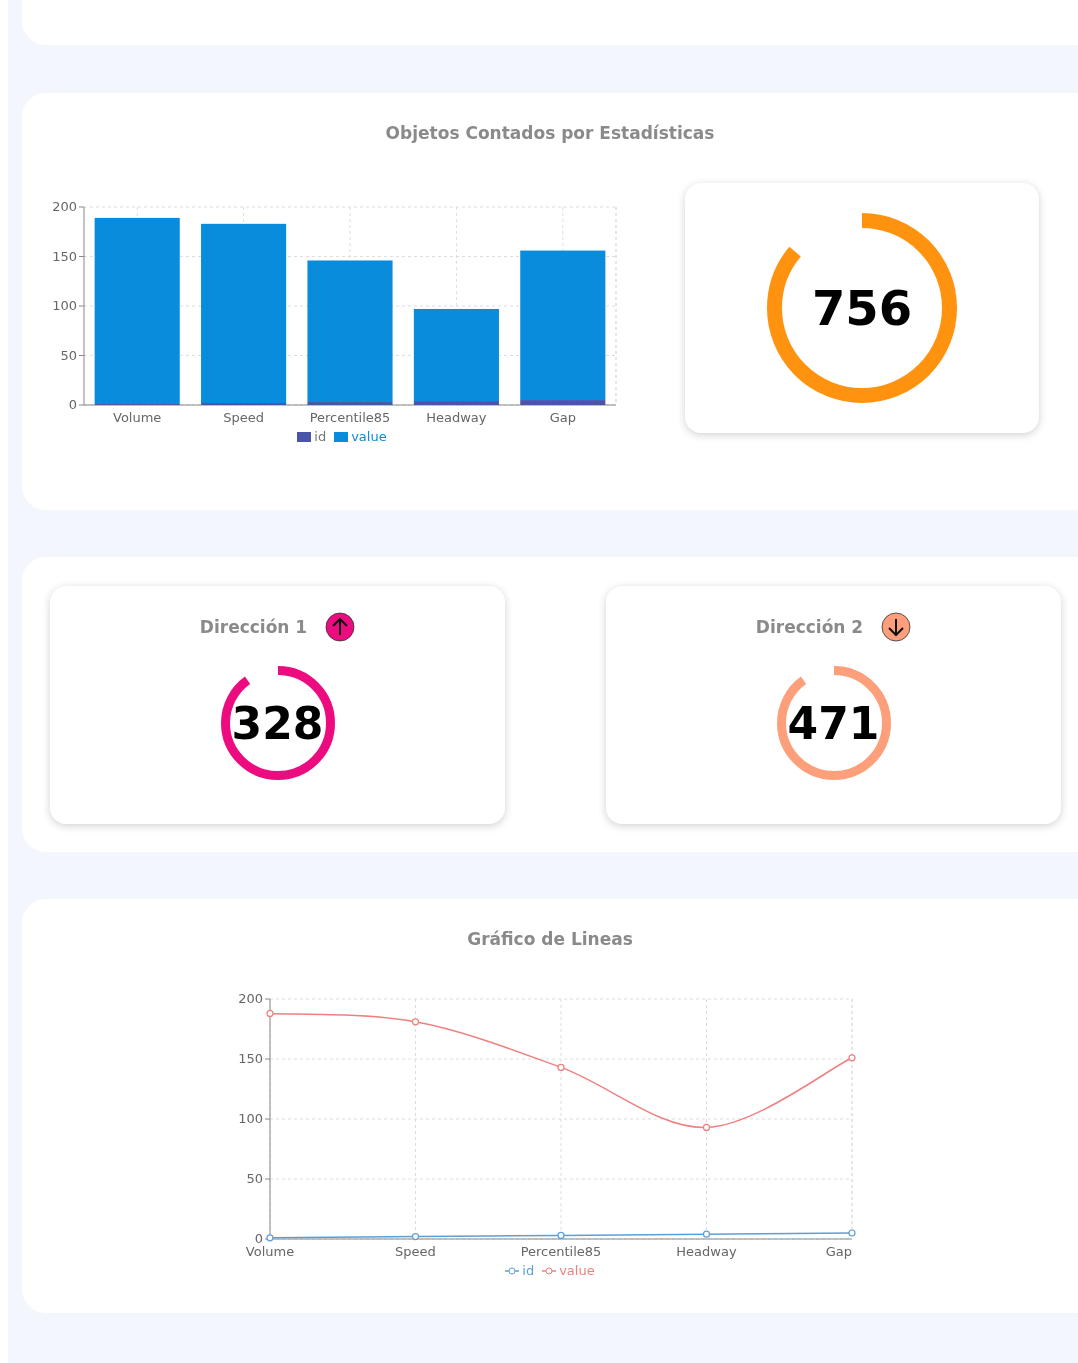  I want to click on chart-title: Objetos Contados por Estadísticas, so click(550, 133).